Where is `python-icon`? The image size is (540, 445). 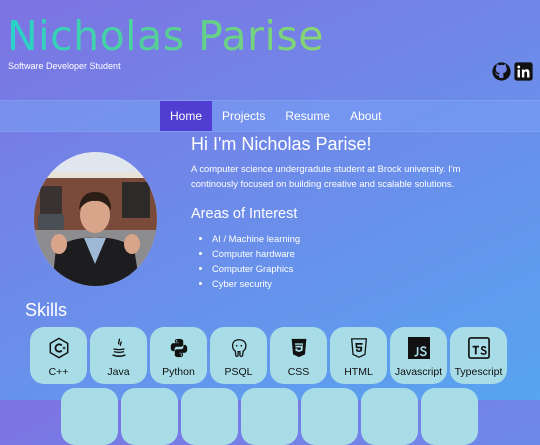 python-icon is located at coordinates (179, 348).